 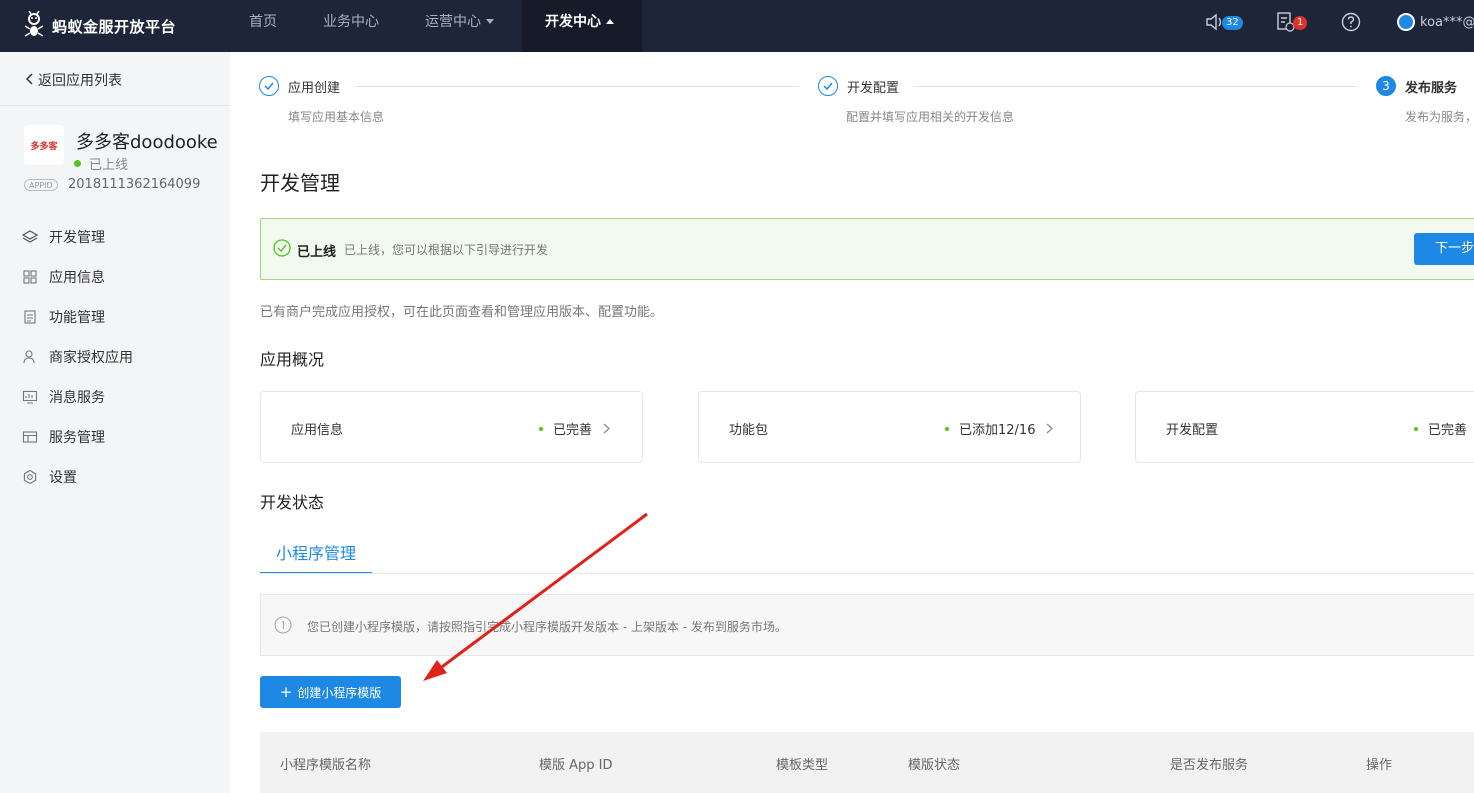 I want to click on notifications-badge: 32, so click(x=1232, y=23).